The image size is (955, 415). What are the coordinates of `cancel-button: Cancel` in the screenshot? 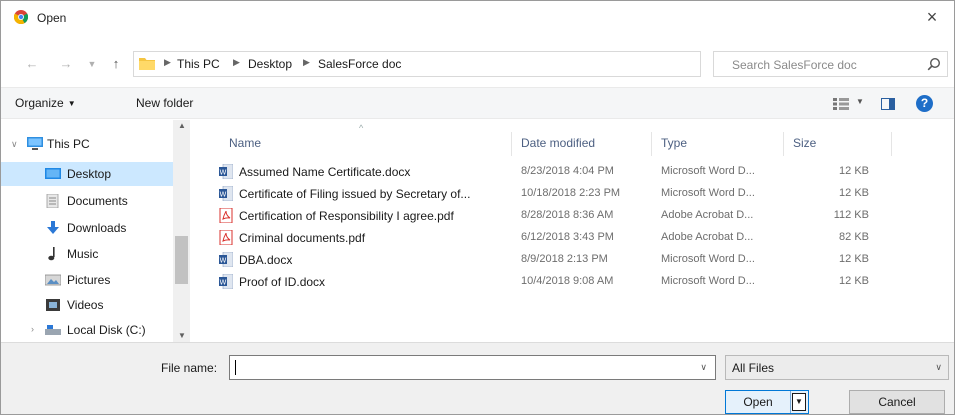 It's located at (897, 402).